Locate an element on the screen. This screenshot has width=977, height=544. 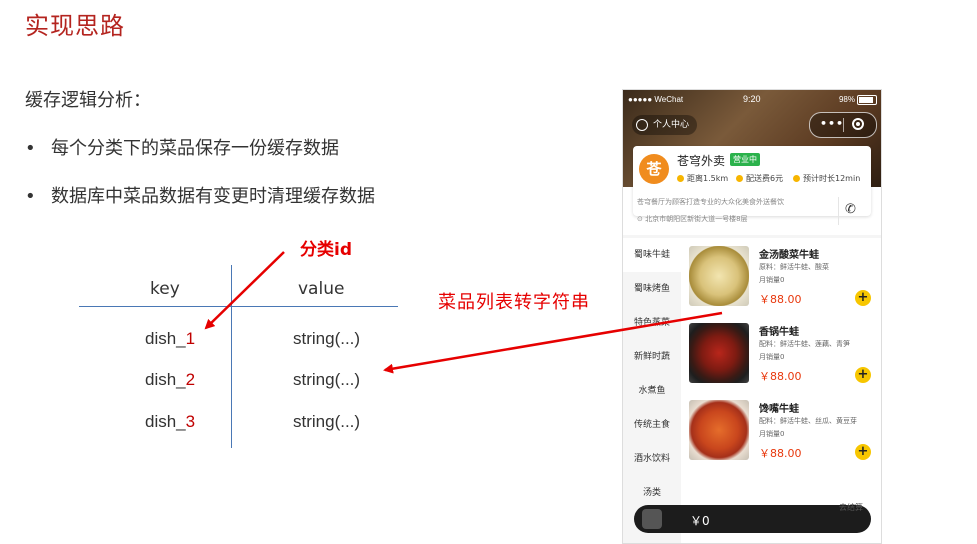
arrow-category-to-key is located at coordinates (244, 290).